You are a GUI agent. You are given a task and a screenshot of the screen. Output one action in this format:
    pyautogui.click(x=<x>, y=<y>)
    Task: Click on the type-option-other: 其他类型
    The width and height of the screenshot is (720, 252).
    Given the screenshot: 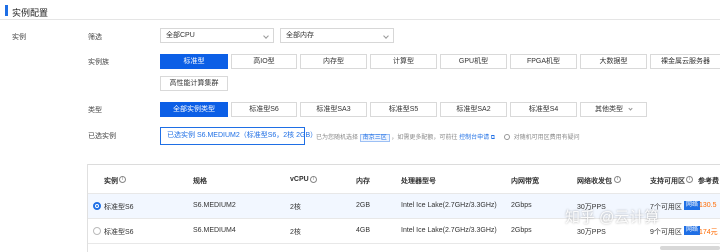 What is the action you would take?
    pyautogui.click(x=613, y=109)
    